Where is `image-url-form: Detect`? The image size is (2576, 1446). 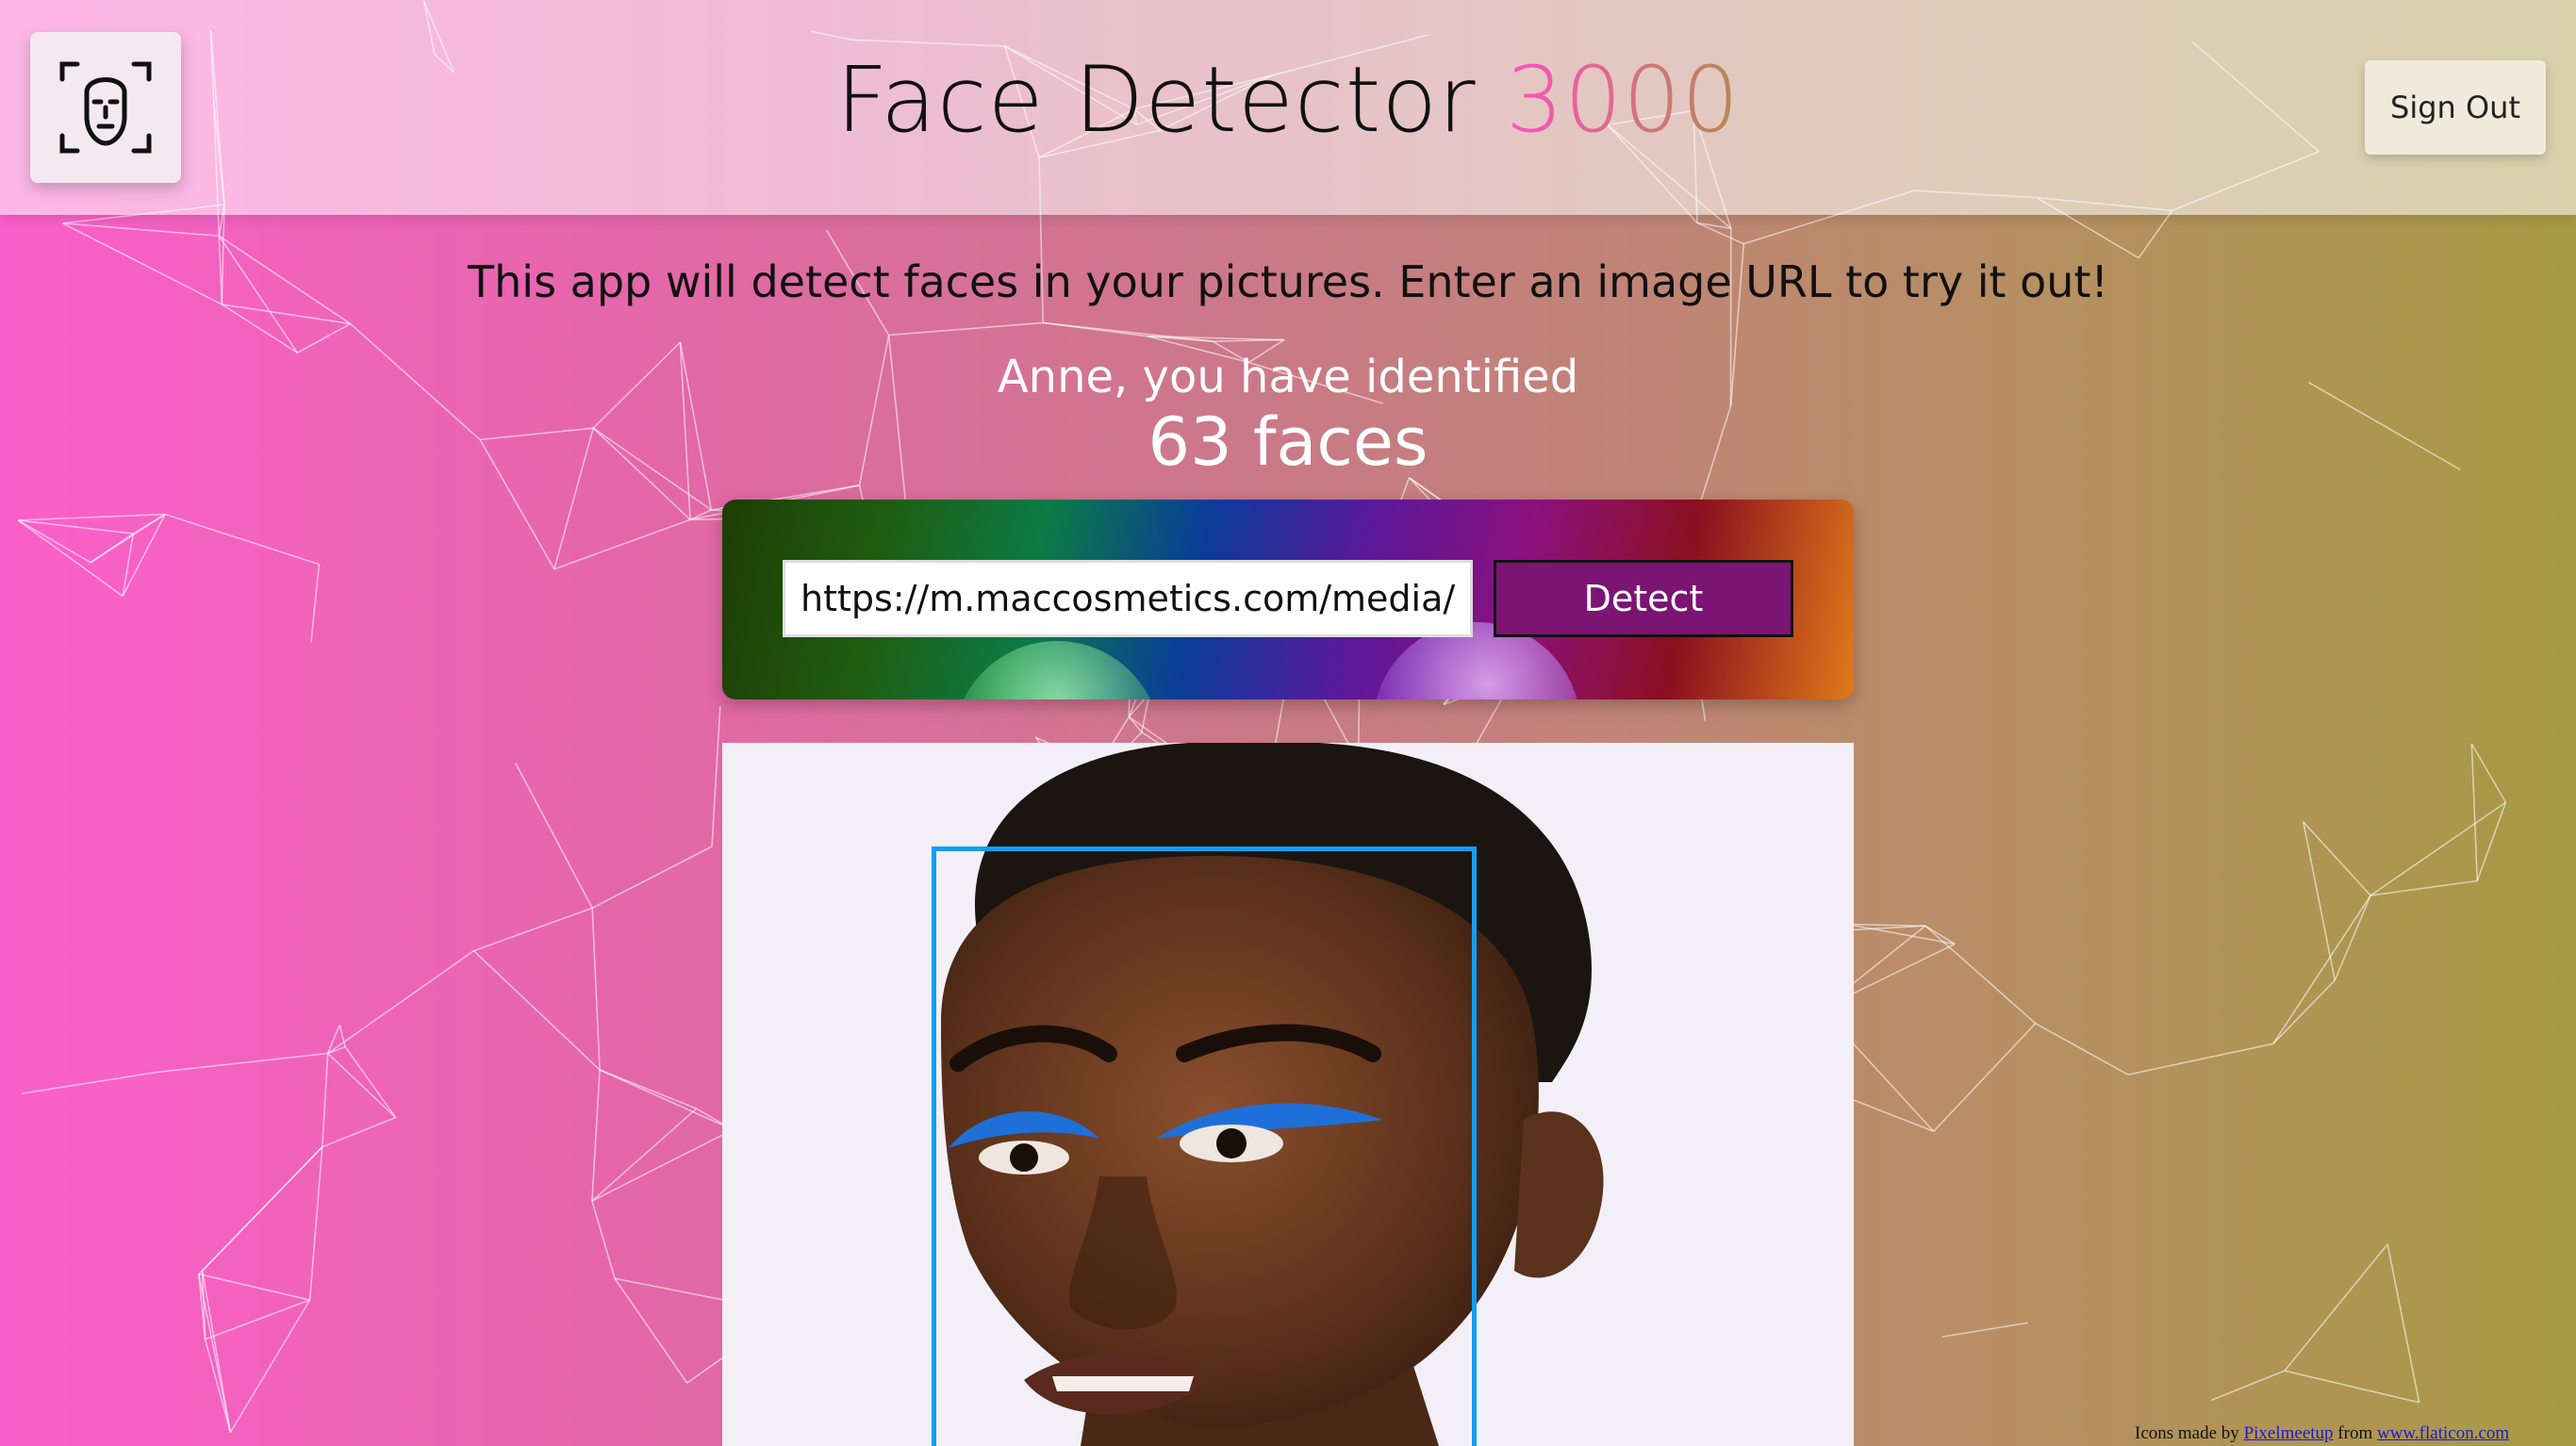 image-url-form: Detect is located at coordinates (1288, 599).